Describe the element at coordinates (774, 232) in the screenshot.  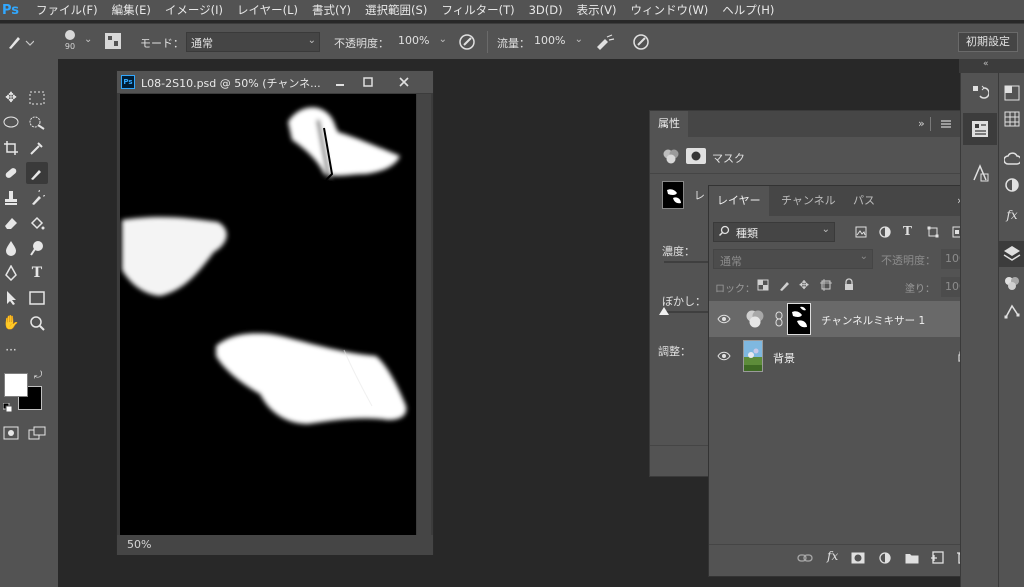
I see `layer-filter-kind-select: 種類 ⌄` at that location.